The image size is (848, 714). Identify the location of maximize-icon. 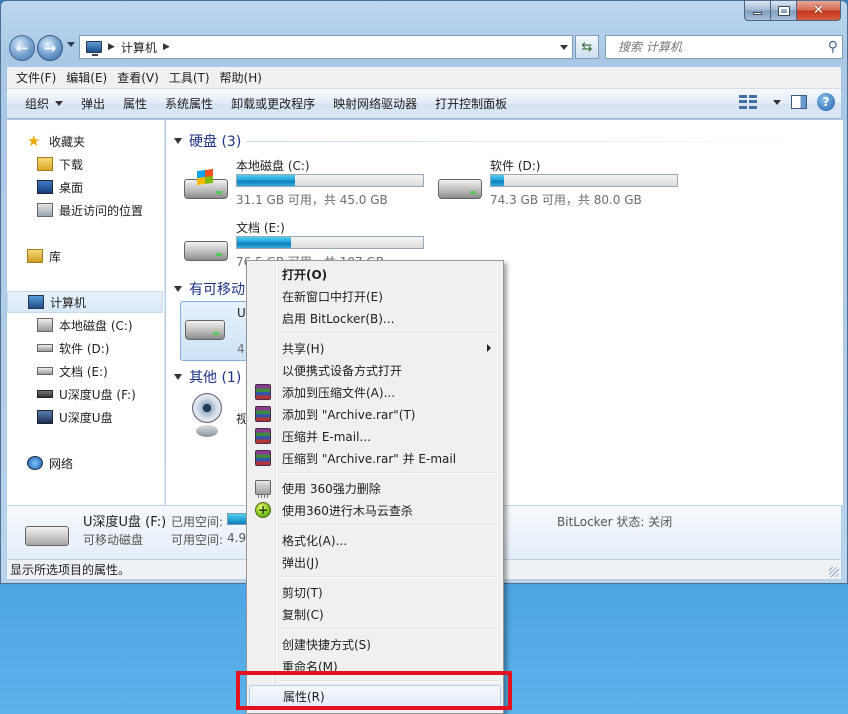
(783, 10).